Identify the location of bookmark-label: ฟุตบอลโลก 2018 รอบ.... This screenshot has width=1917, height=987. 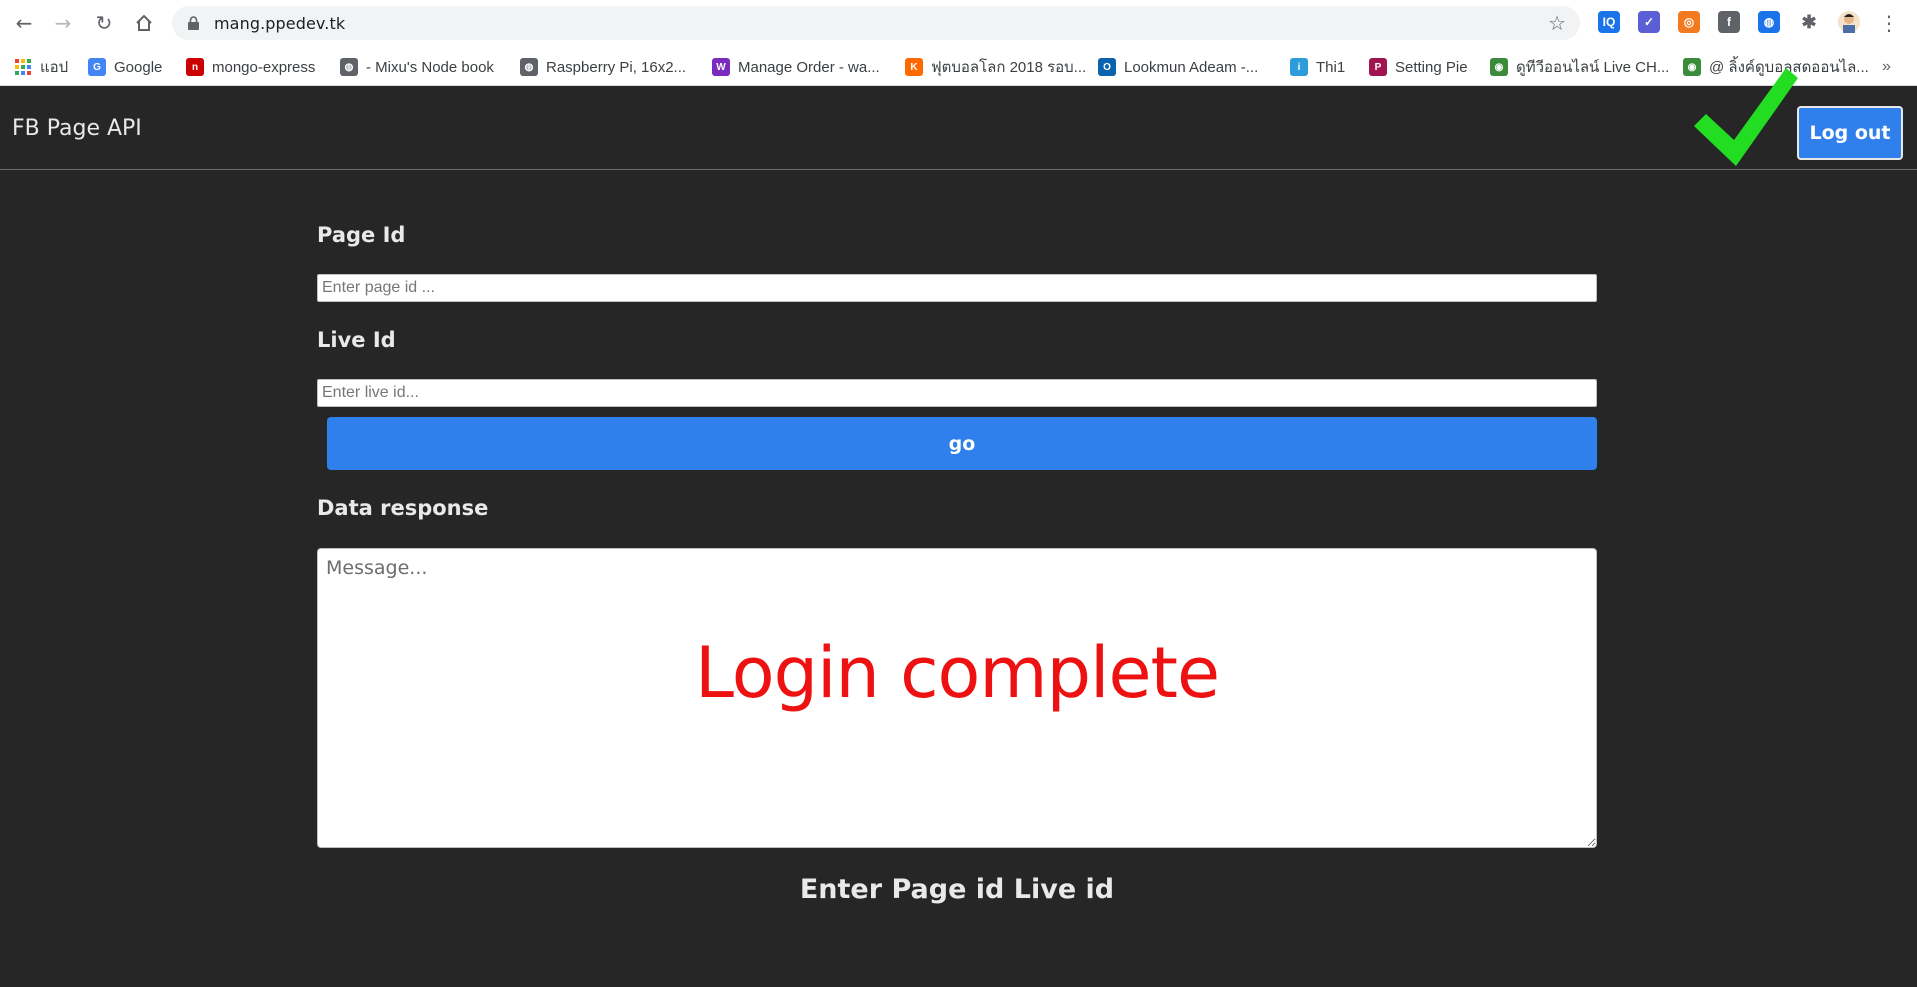
(1009, 67).